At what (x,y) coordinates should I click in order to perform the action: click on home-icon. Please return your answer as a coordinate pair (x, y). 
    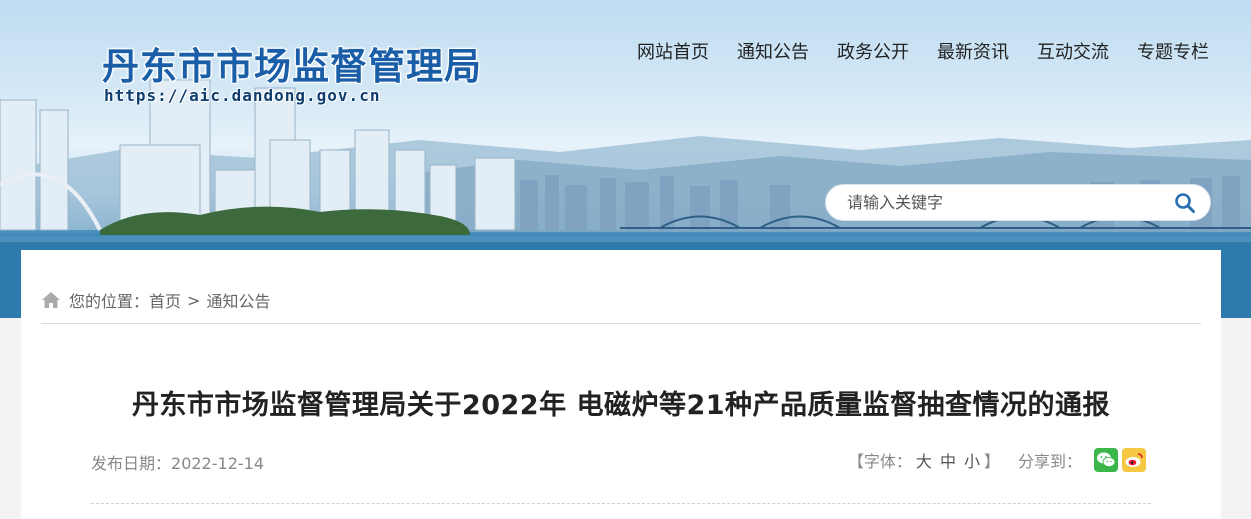
    Looking at the image, I should click on (51, 300).